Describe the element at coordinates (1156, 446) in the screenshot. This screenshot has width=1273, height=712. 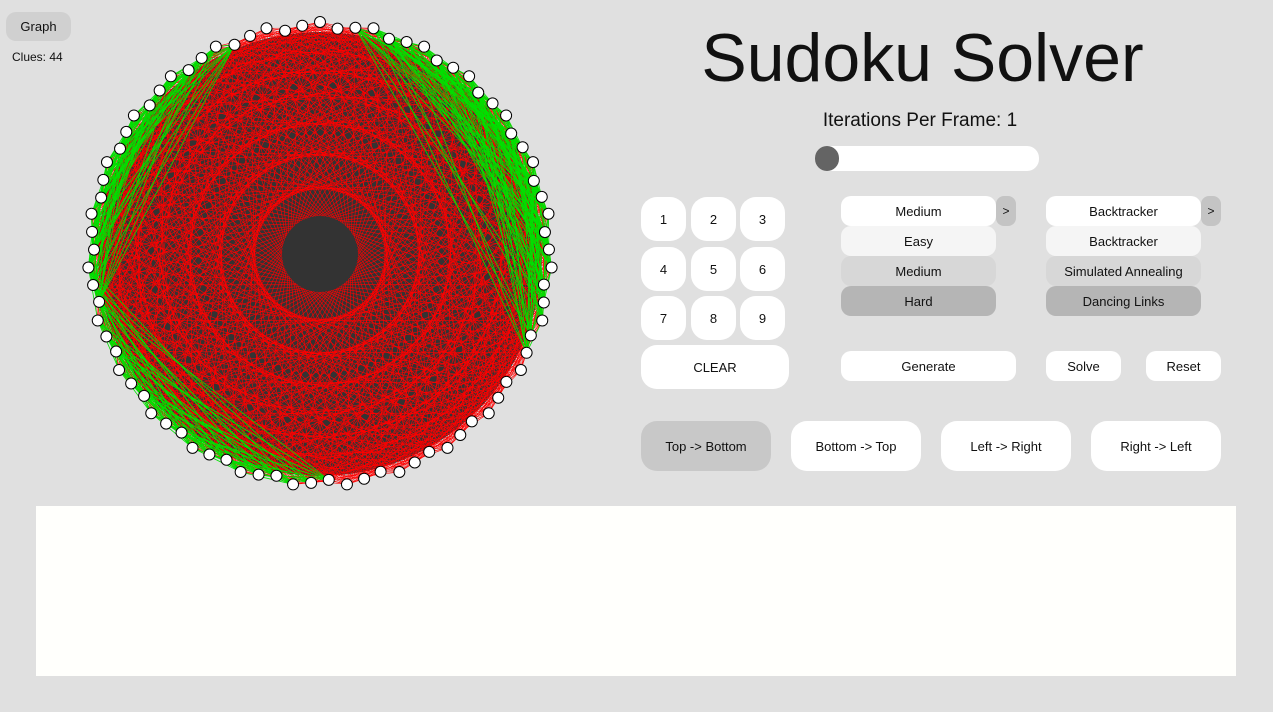
I see `right-to-left-button: Right -> Left` at that location.